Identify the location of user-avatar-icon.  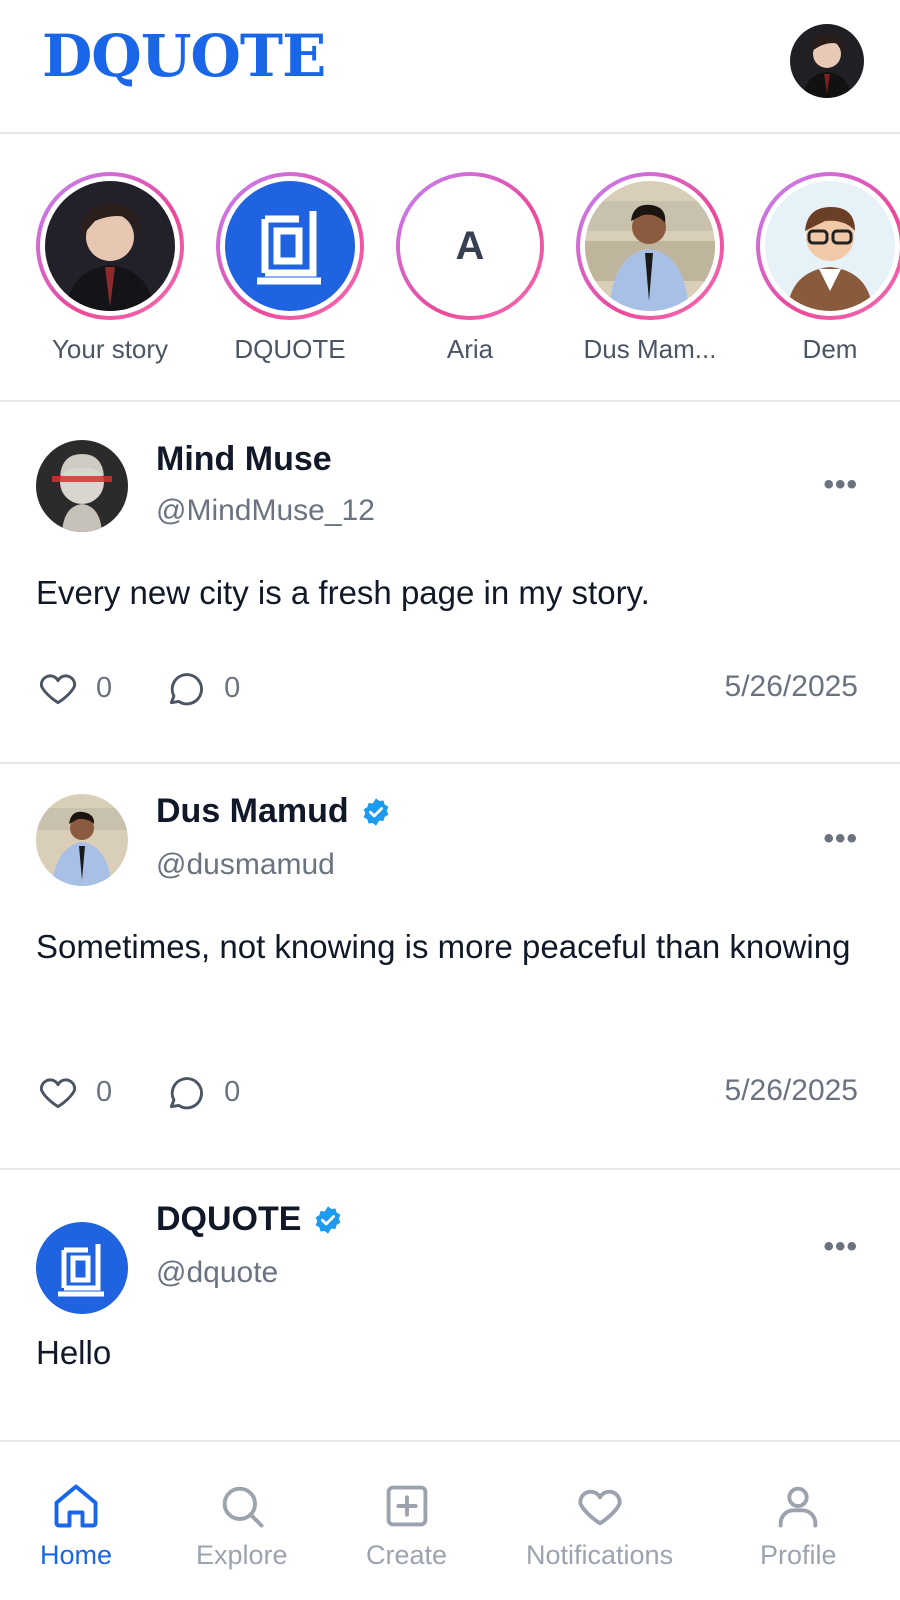
(827, 61).